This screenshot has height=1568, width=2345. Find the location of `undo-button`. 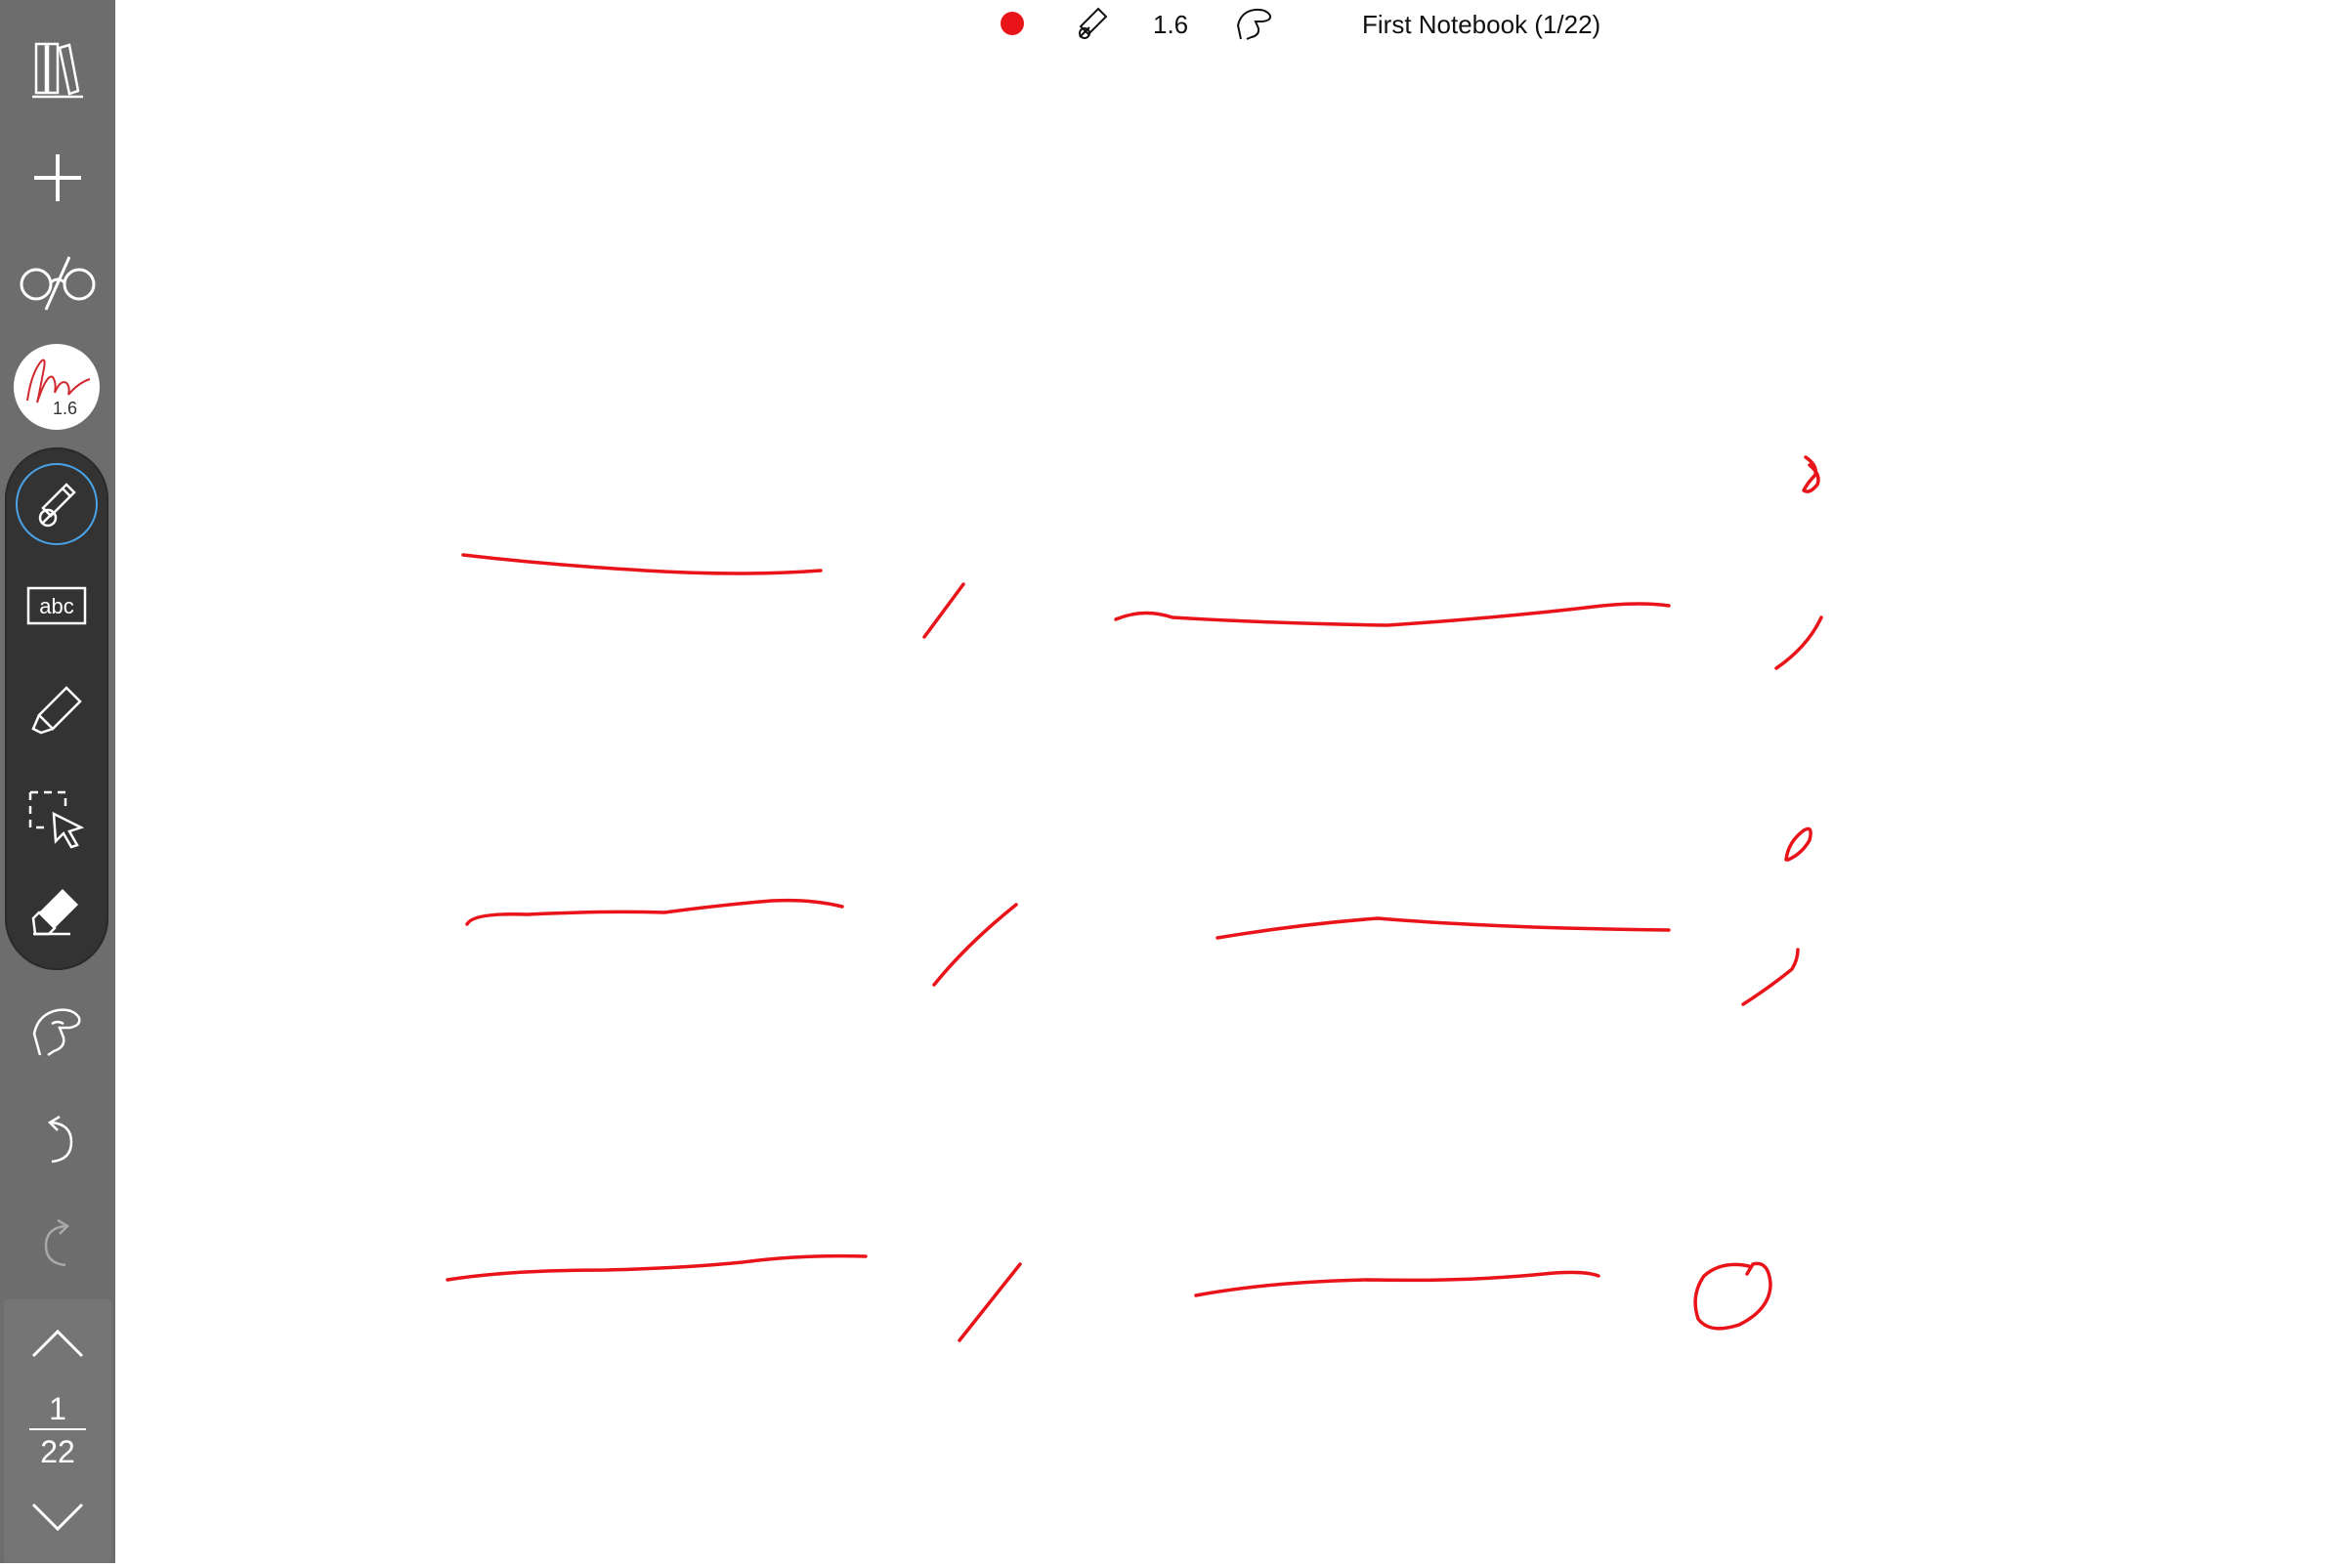

undo-button is located at coordinates (57, 1141).